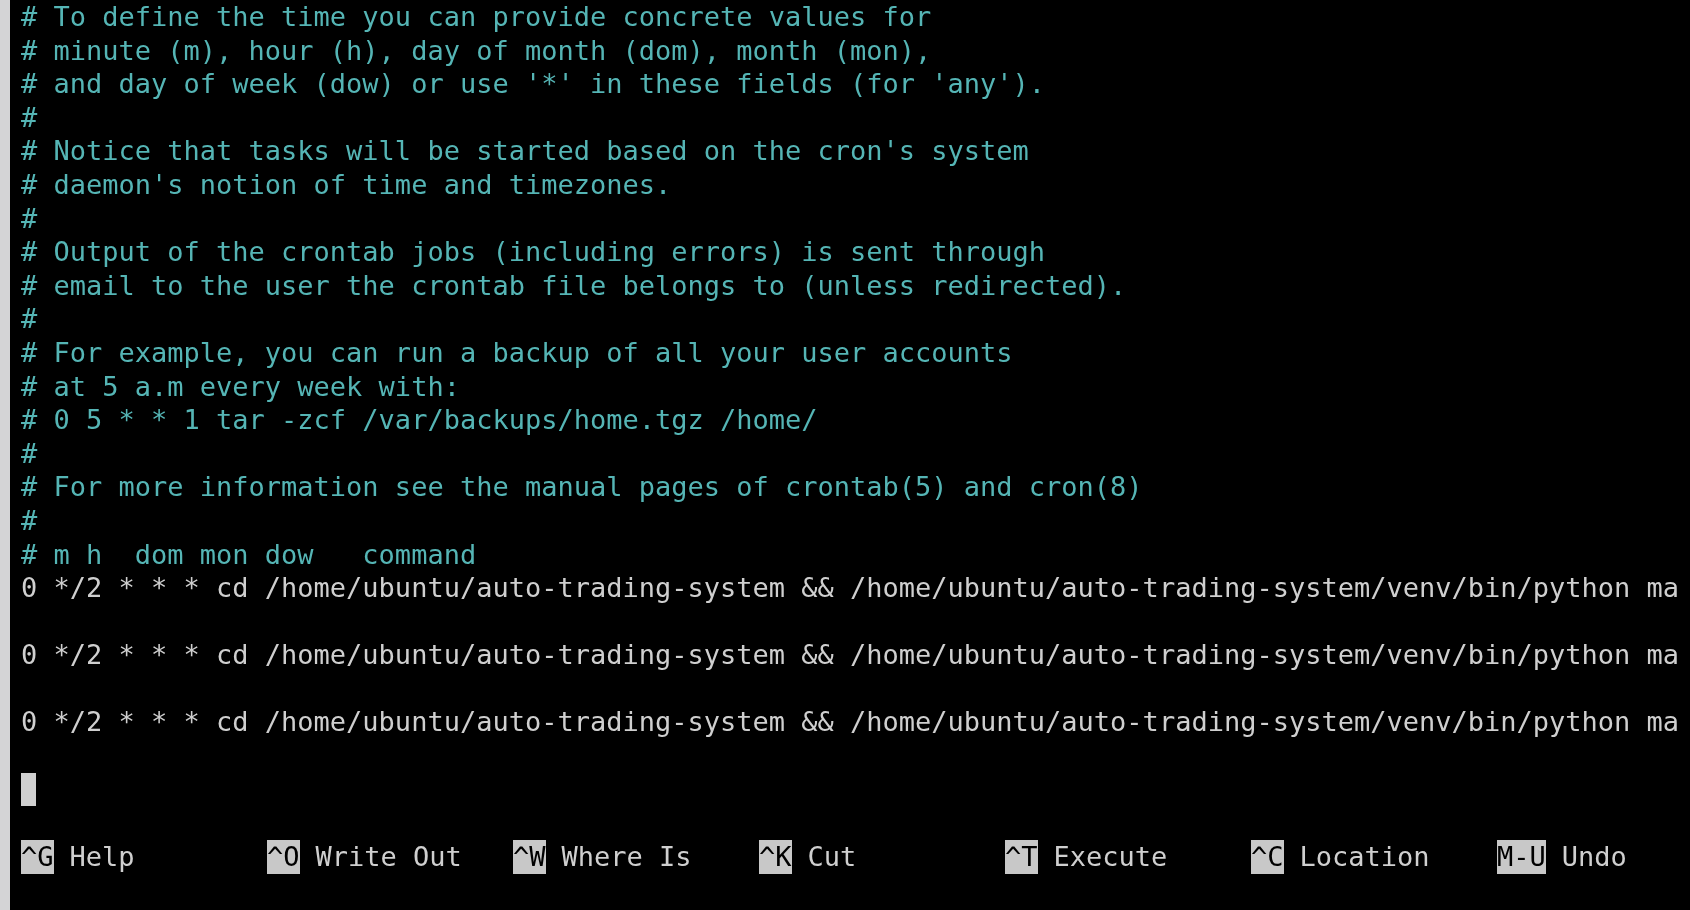  Describe the element at coordinates (626, 856) in the screenshot. I see `shortcut-label: Where Is` at that location.